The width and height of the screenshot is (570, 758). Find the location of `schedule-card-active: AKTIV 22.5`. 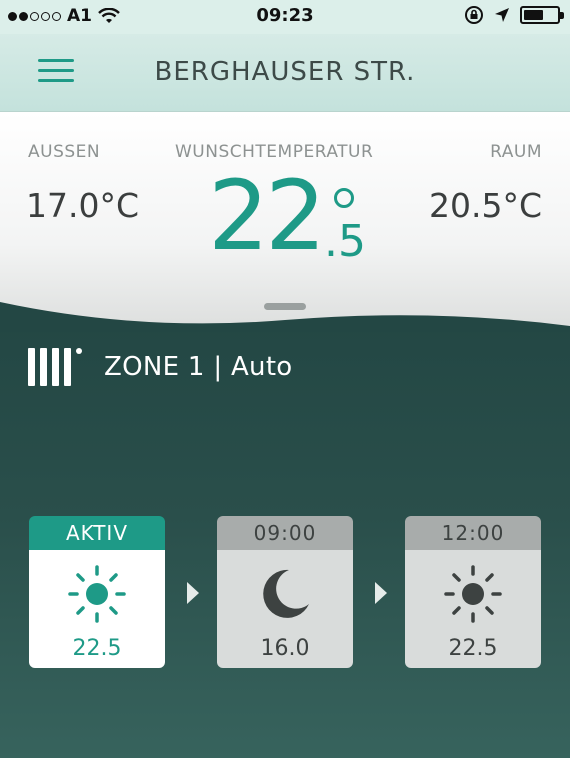

schedule-card-active: AKTIV 22.5 is located at coordinates (97, 592).